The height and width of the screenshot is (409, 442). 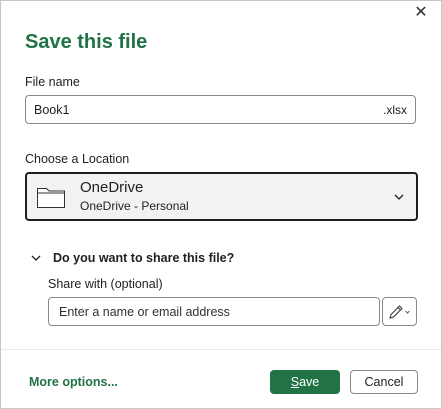 What do you see at coordinates (309, 382) in the screenshot?
I see `save-label: ave` at bounding box center [309, 382].